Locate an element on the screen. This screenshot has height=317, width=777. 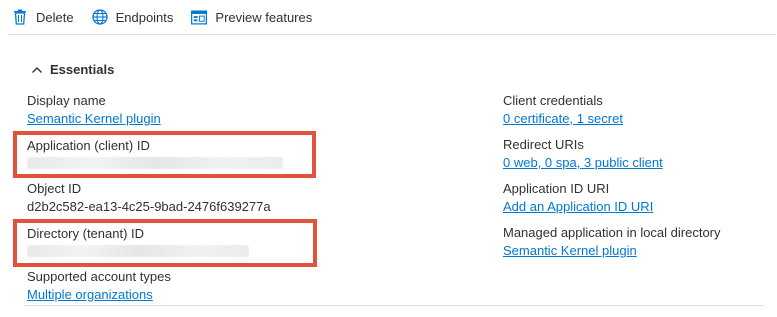
managed-application-link: Semantic Kernel plugin is located at coordinates (570, 250).